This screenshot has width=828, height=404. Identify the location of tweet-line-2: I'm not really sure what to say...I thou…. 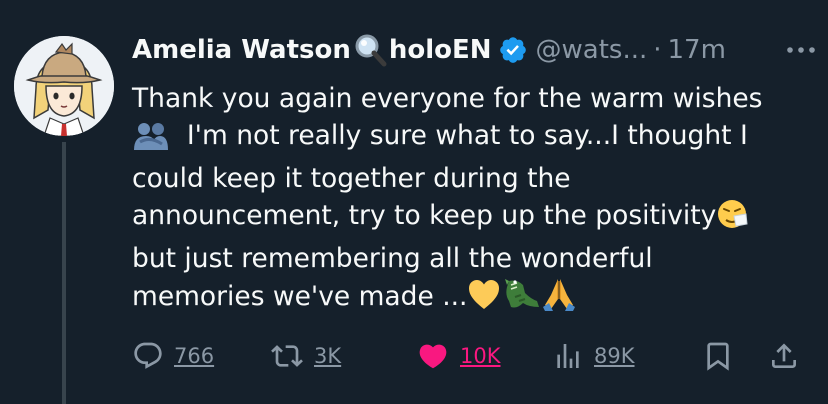
(477, 138).